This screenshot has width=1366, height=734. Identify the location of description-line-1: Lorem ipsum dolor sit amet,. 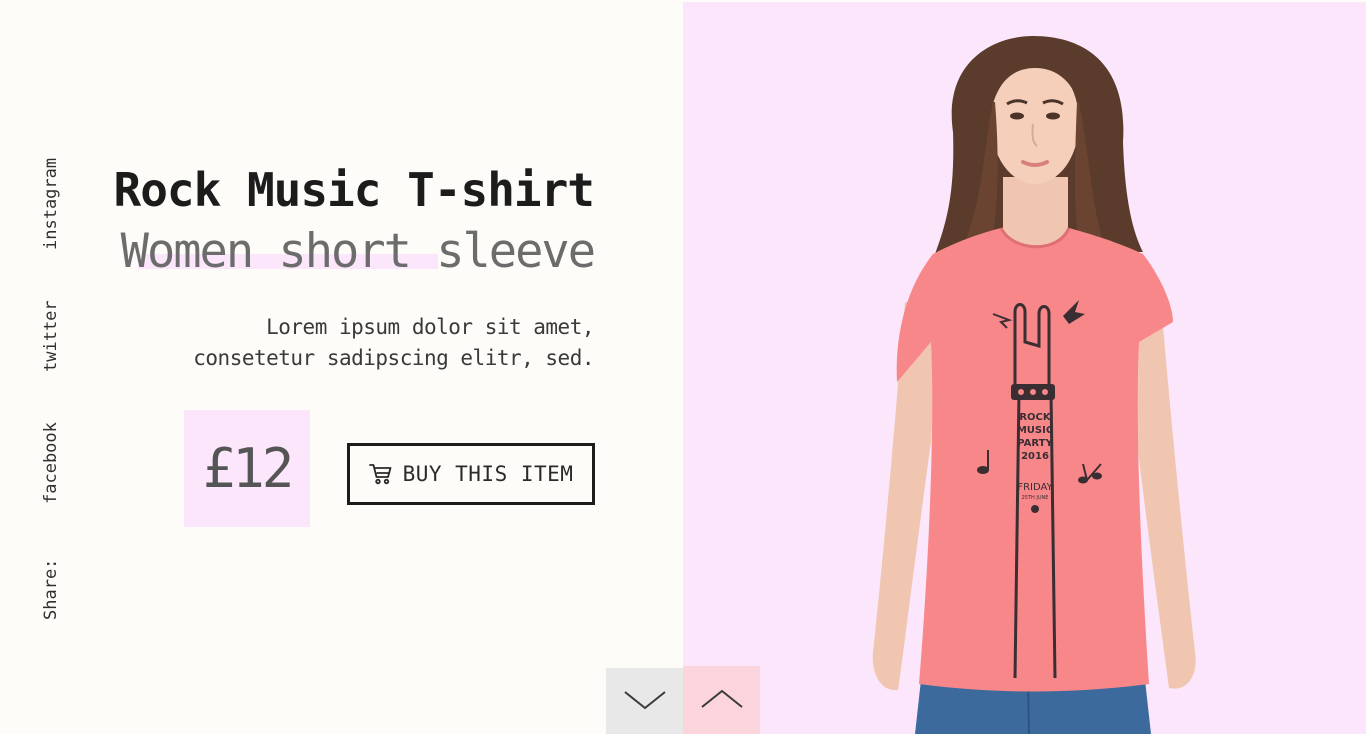
(430, 327).